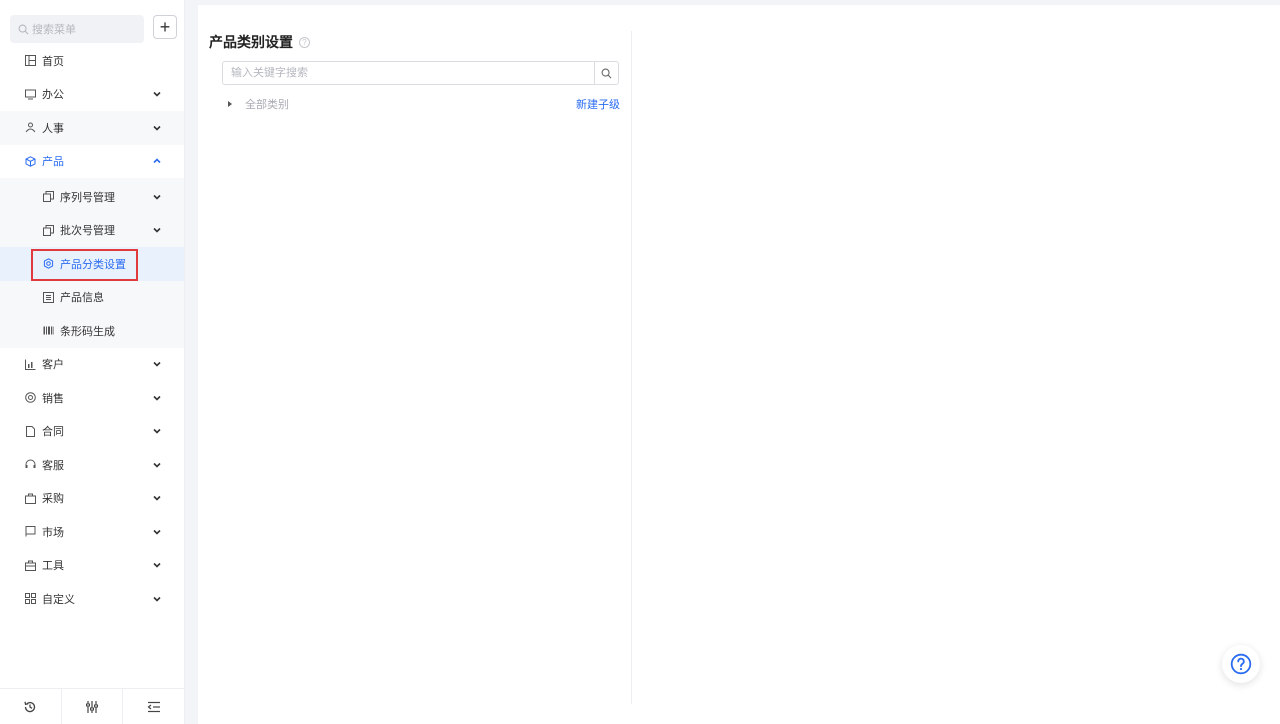  What do you see at coordinates (92, 465) in the screenshot?
I see `nav-item-service: 客服` at bounding box center [92, 465].